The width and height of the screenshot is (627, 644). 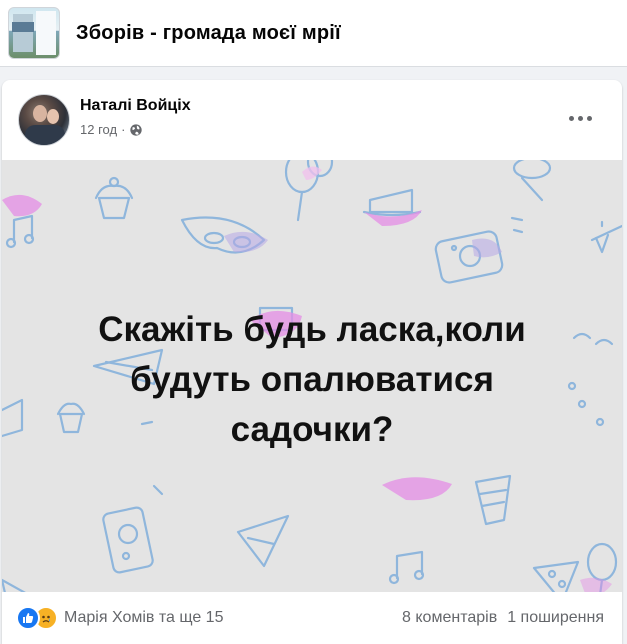 I want to click on group-cover-thumbnail, so click(x=34, y=33).